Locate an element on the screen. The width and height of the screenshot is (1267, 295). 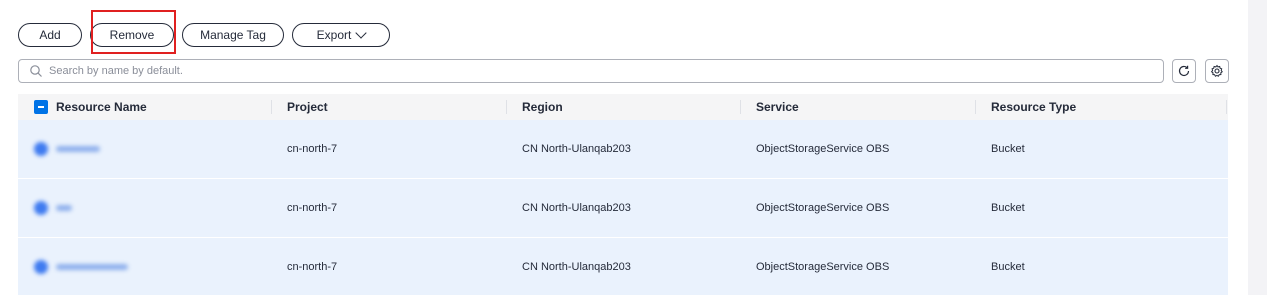
gear-icon is located at coordinates (1216, 70).